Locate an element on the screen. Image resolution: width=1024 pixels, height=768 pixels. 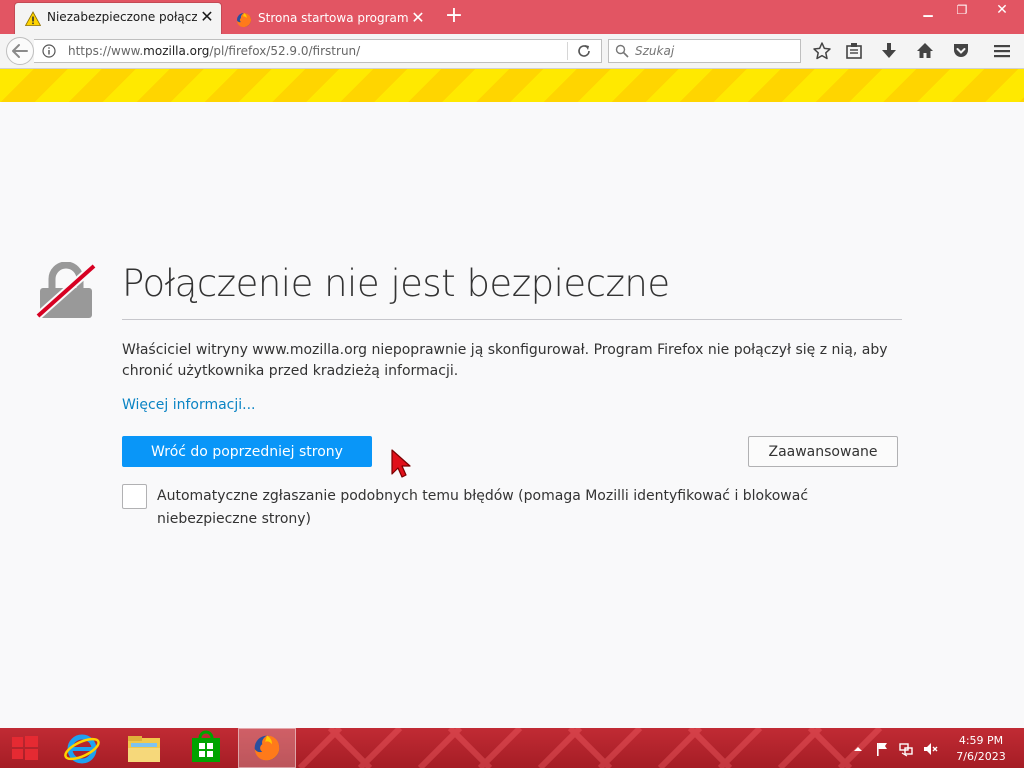
internet-explorer-icon is located at coordinates (82, 748).